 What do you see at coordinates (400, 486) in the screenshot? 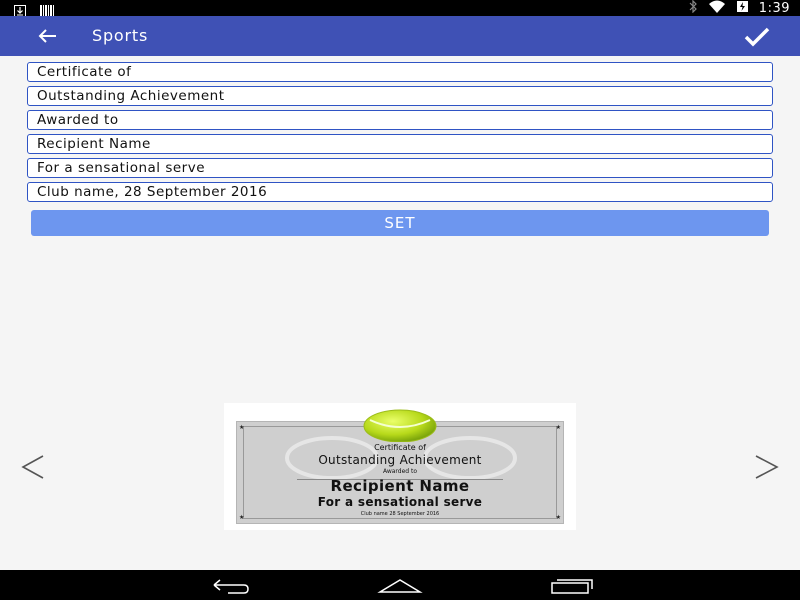
I see `cert-line4: Recipient Name` at bounding box center [400, 486].